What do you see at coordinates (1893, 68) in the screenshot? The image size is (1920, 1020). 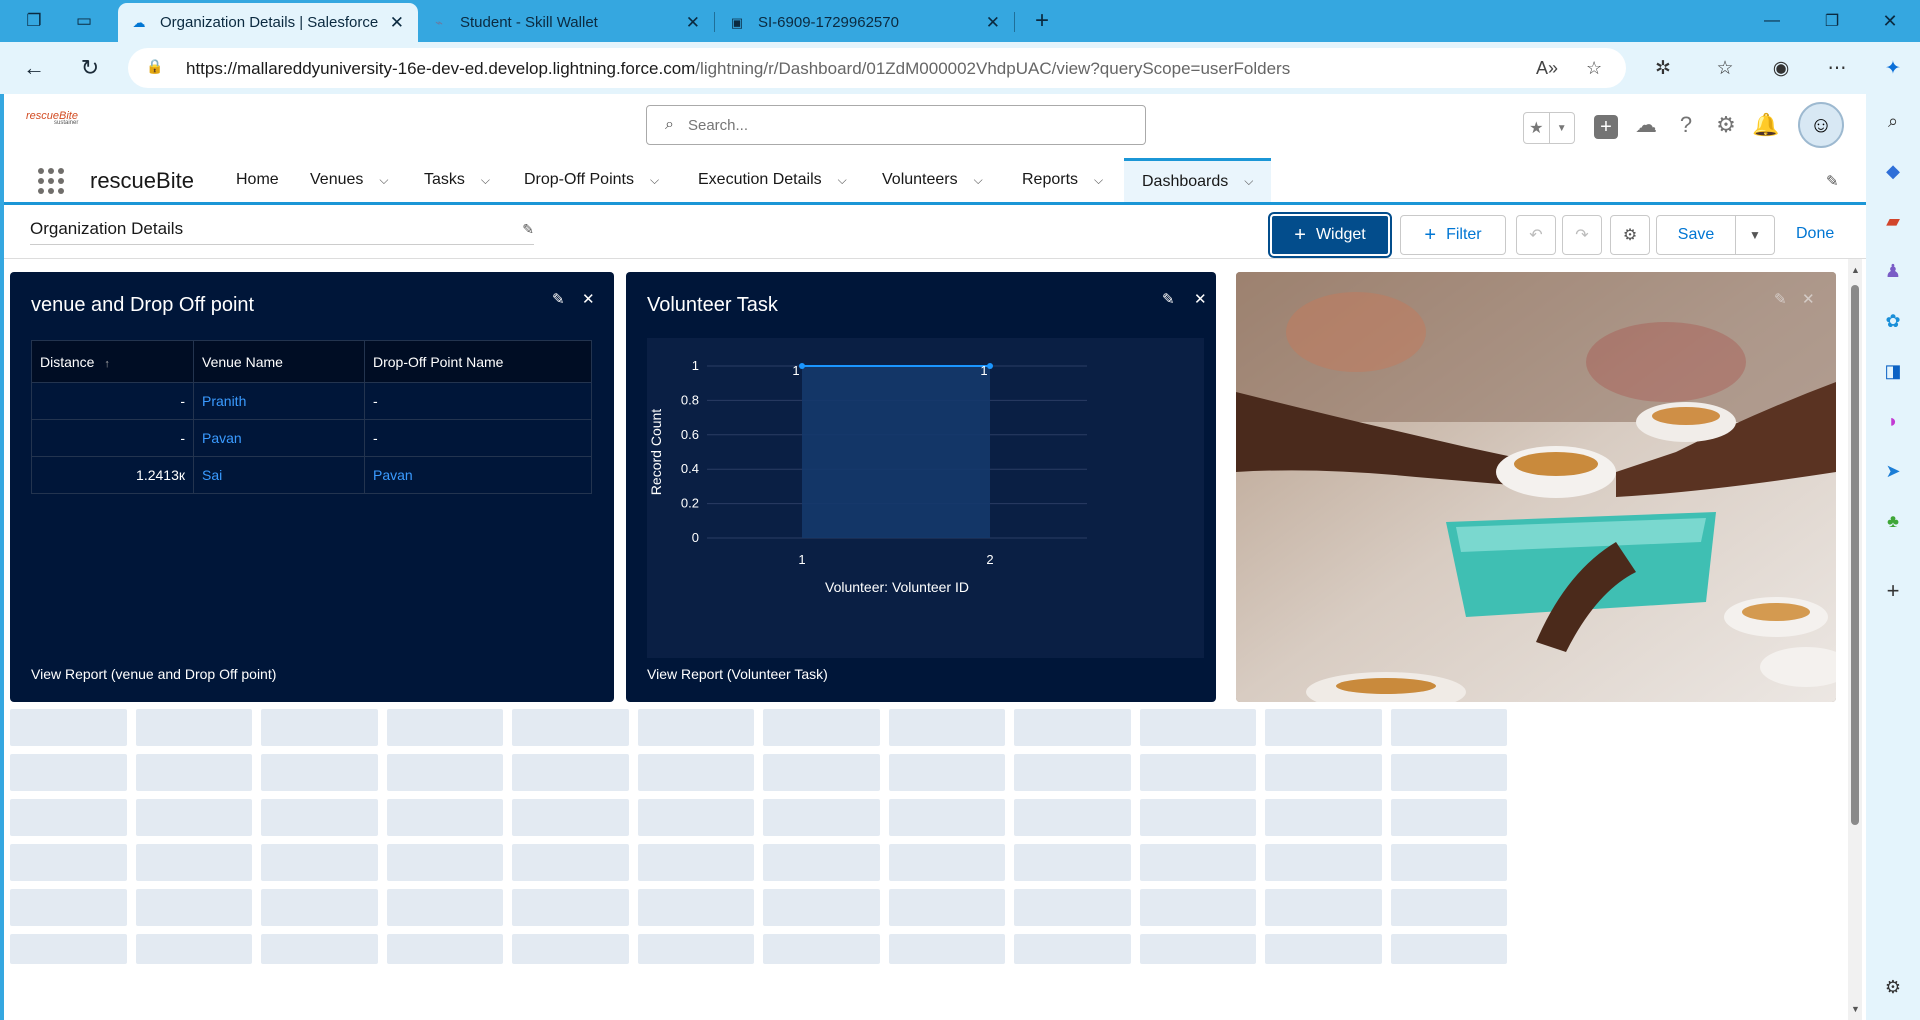 I see `copilot-icon: ✦` at bounding box center [1893, 68].